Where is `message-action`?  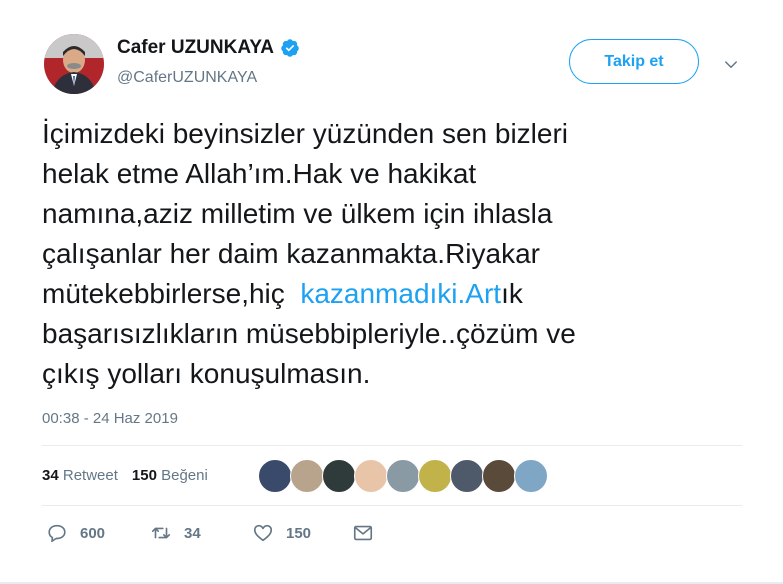 message-action is located at coordinates (363, 533).